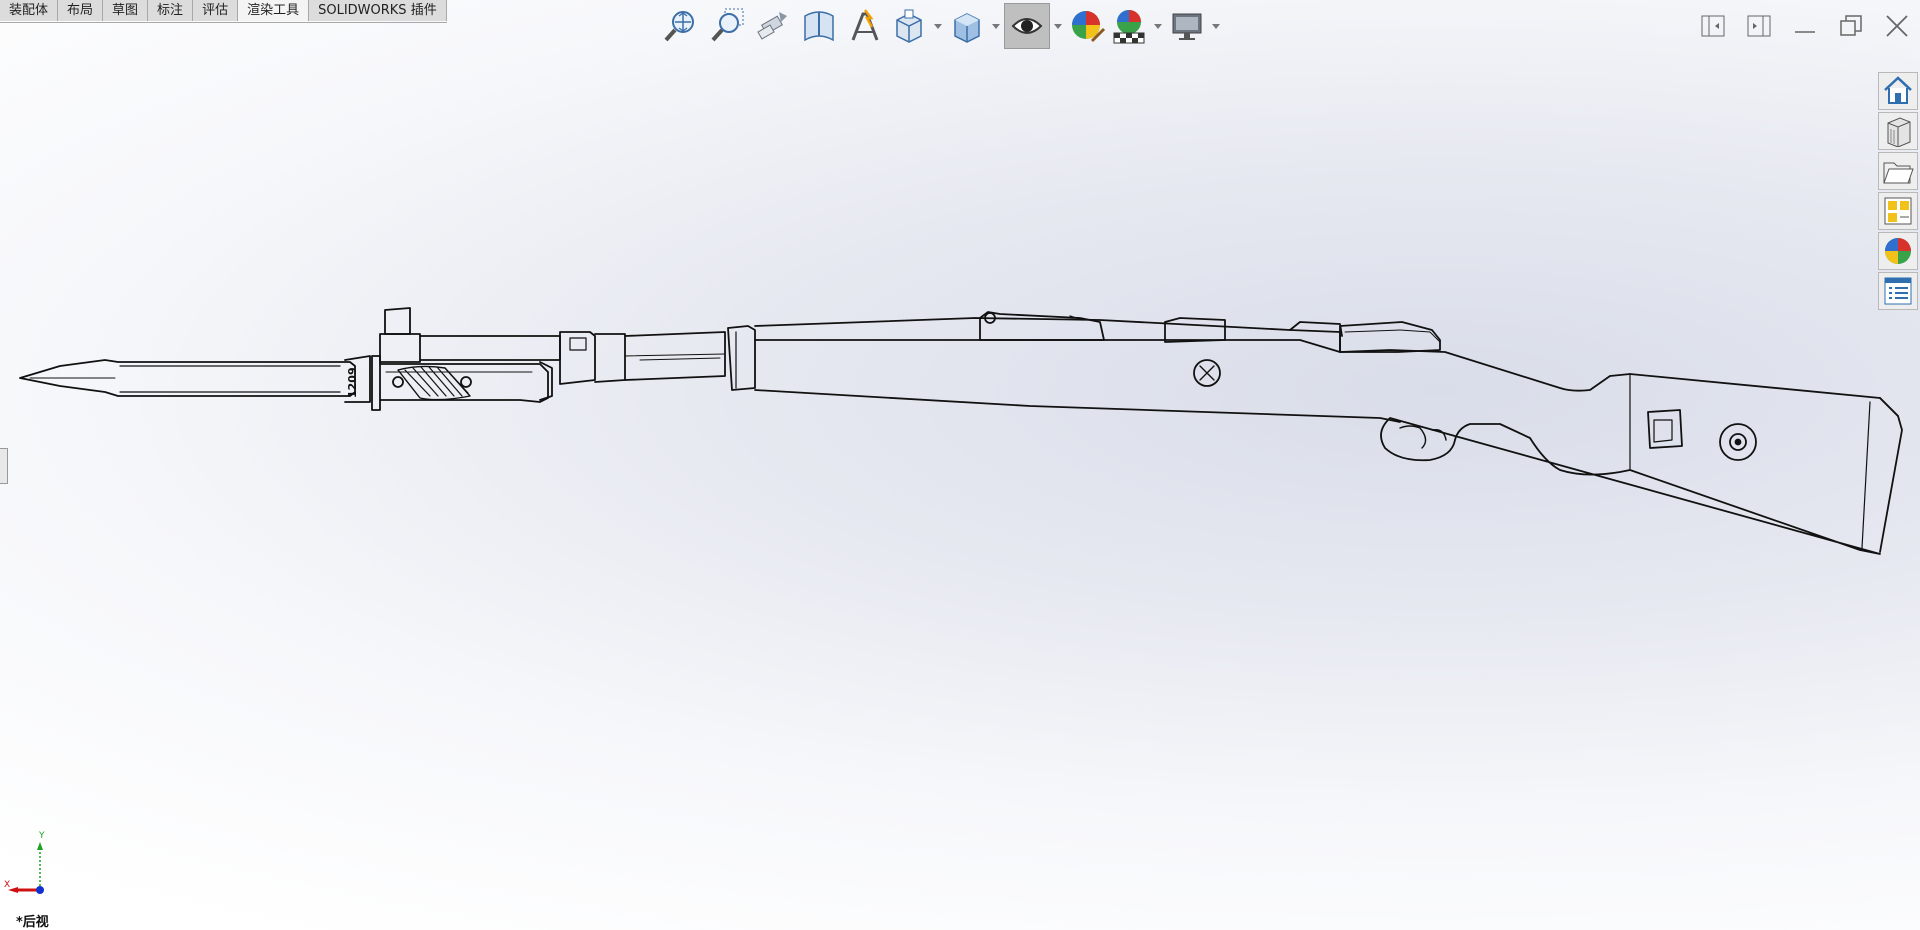 This screenshot has width=1920, height=930. Describe the element at coordinates (274, 10) in the screenshot. I see `tab-render-tools: 渲染工具` at that location.